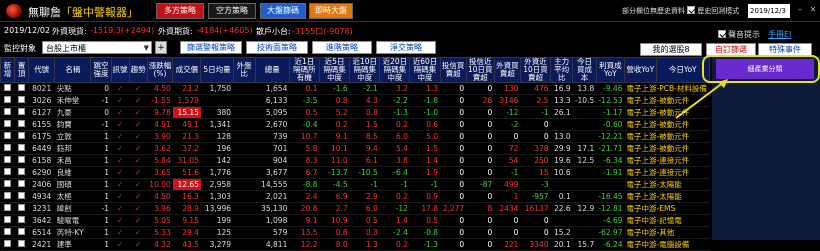 The image size is (820, 251). I want to click on revenue-yoy: -6.24, so click(610, 244).